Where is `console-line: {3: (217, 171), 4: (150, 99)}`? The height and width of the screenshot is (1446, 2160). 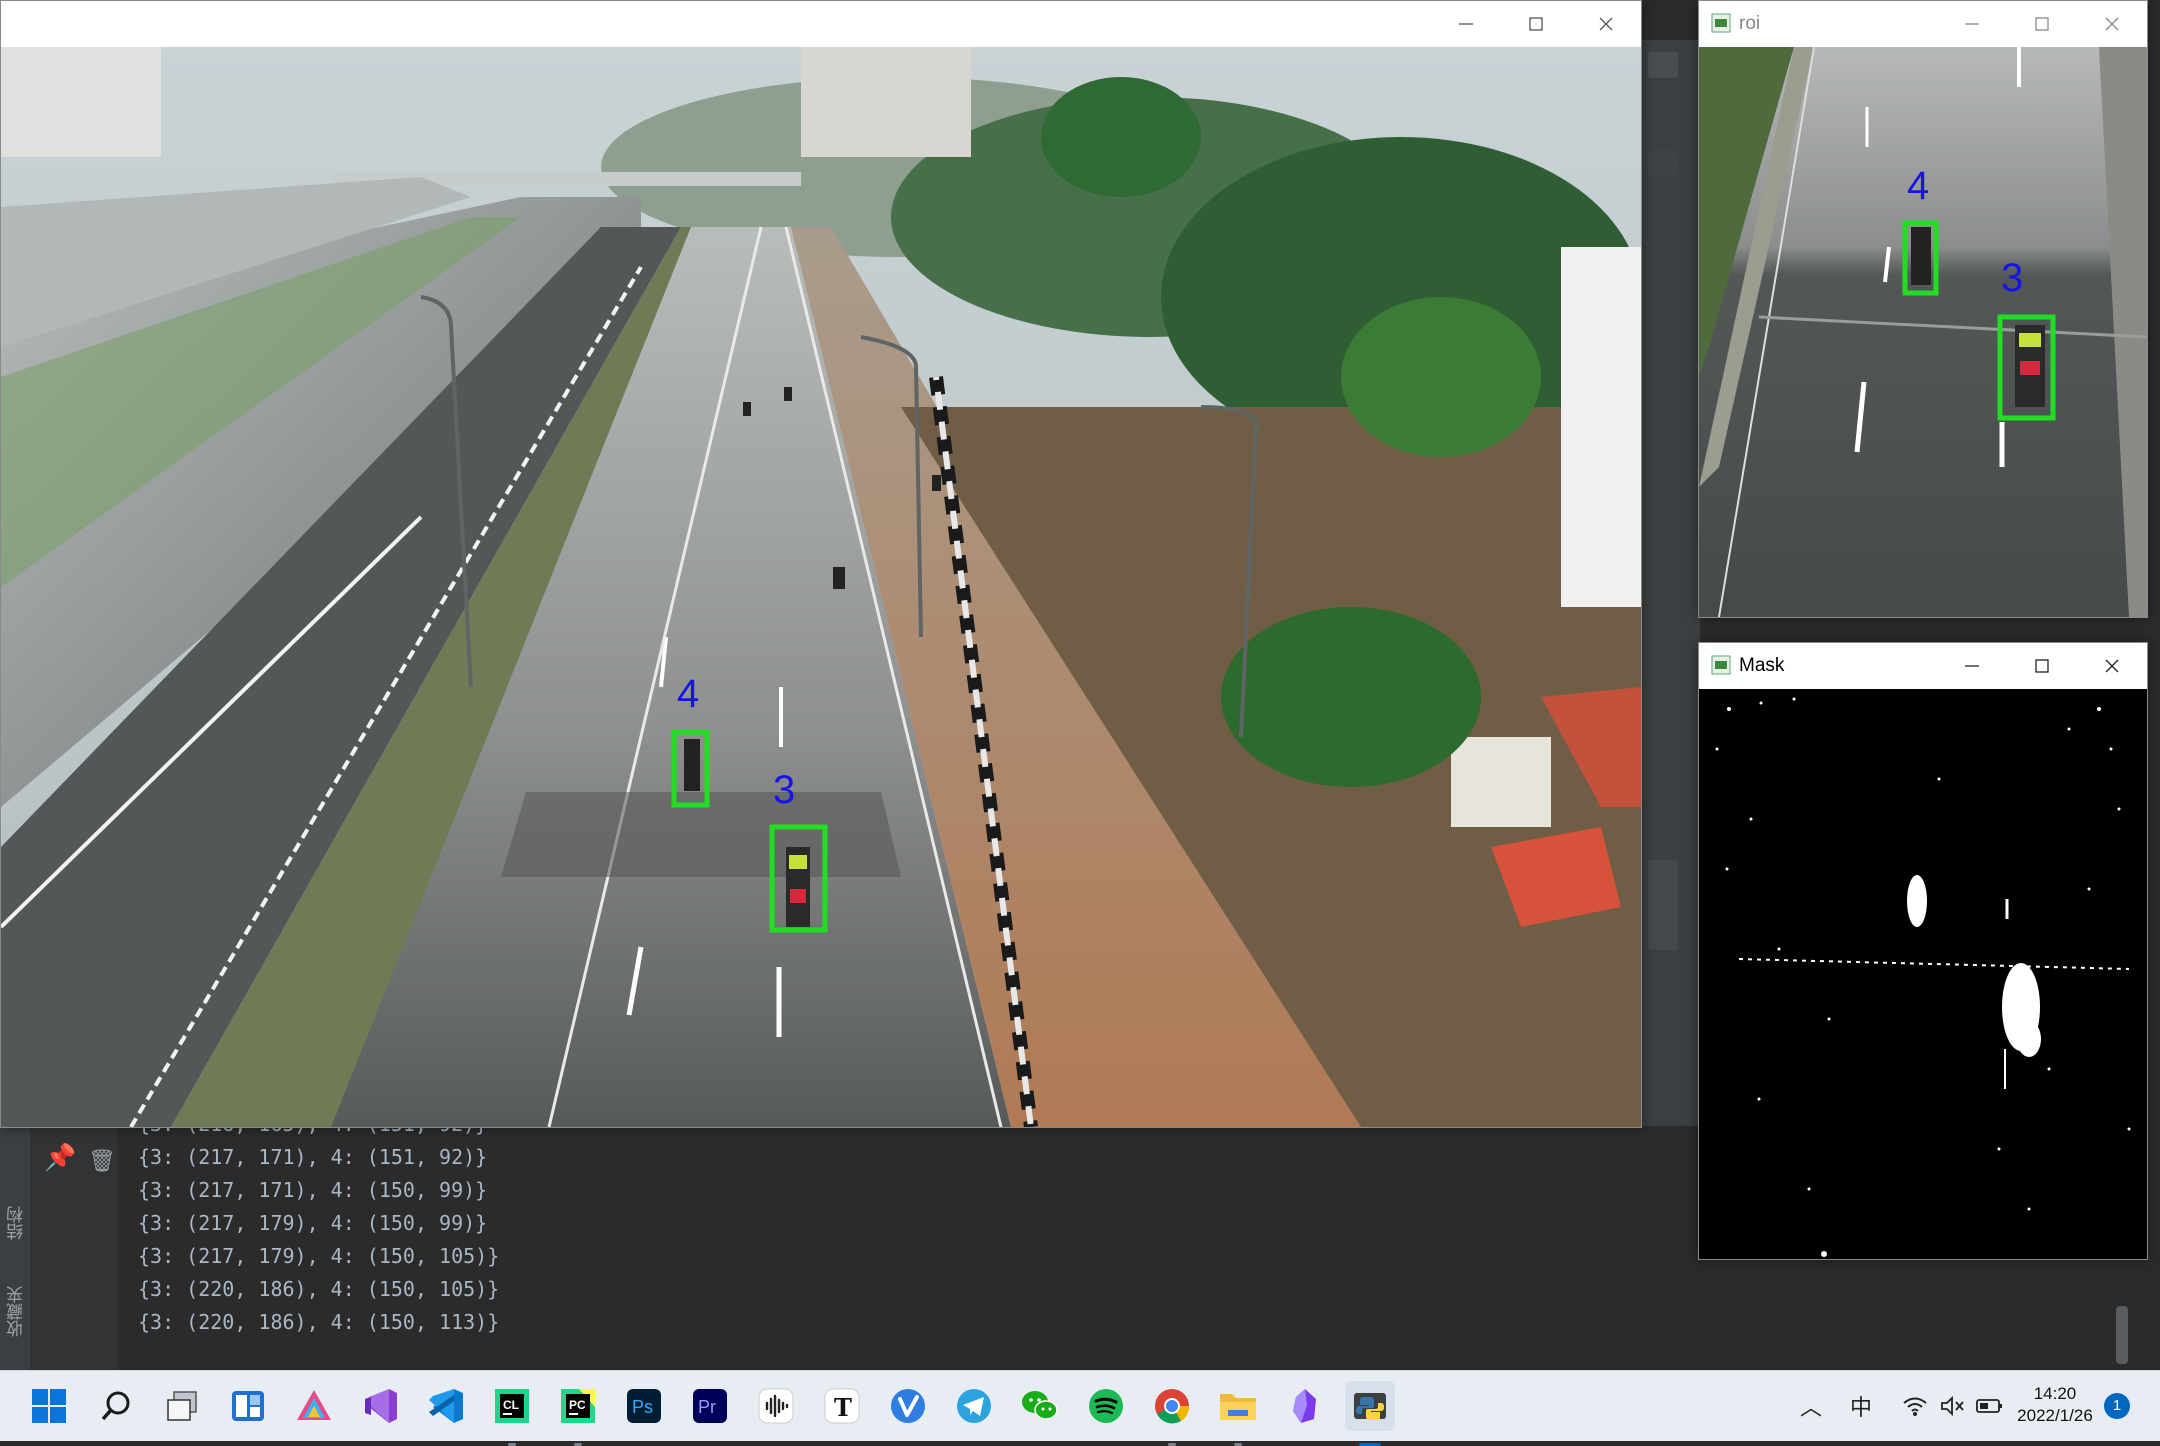 console-line: {3: (217, 171), 4: (150, 99)} is located at coordinates (313, 1190).